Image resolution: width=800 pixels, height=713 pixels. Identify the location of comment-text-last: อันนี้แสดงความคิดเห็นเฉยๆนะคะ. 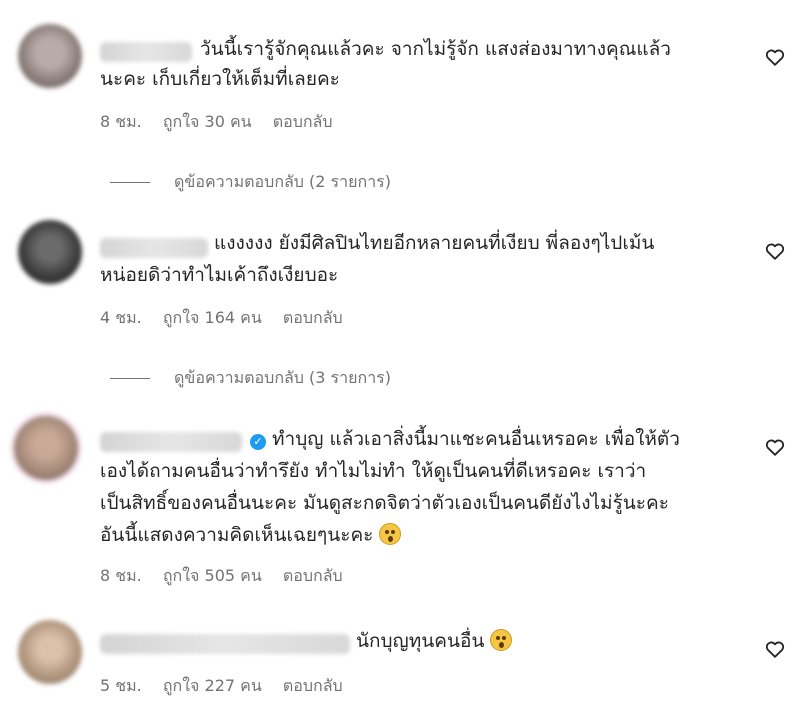
(237, 535).